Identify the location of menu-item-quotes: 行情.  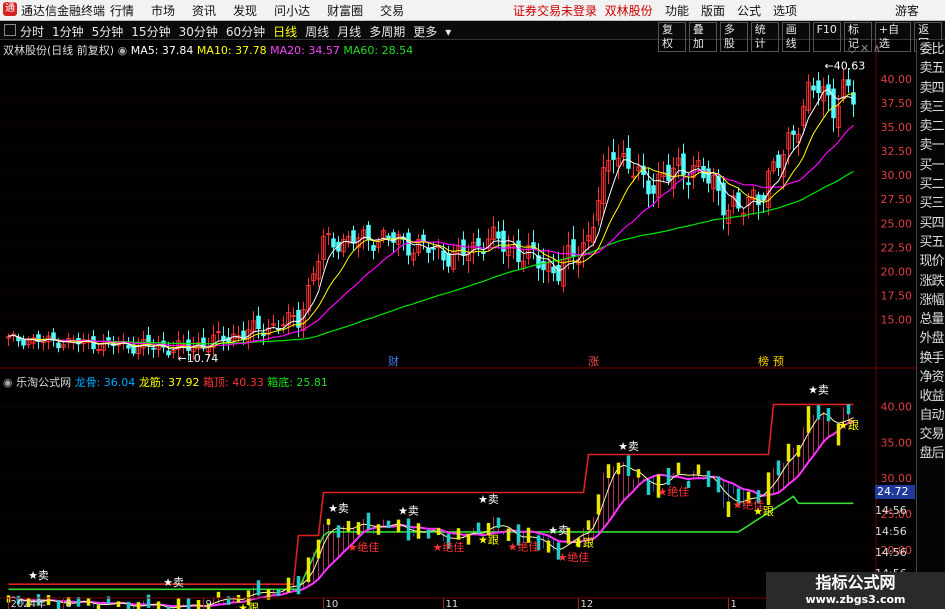
(122, 10).